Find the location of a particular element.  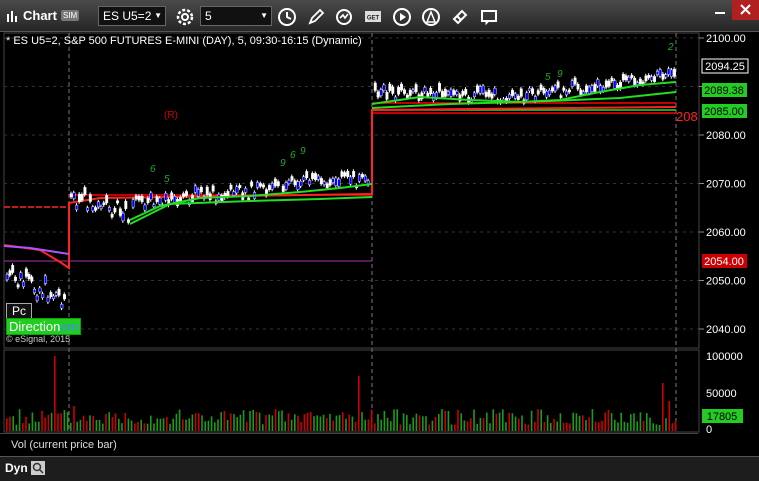

signal-mark: 5 is located at coordinates (548, 77).